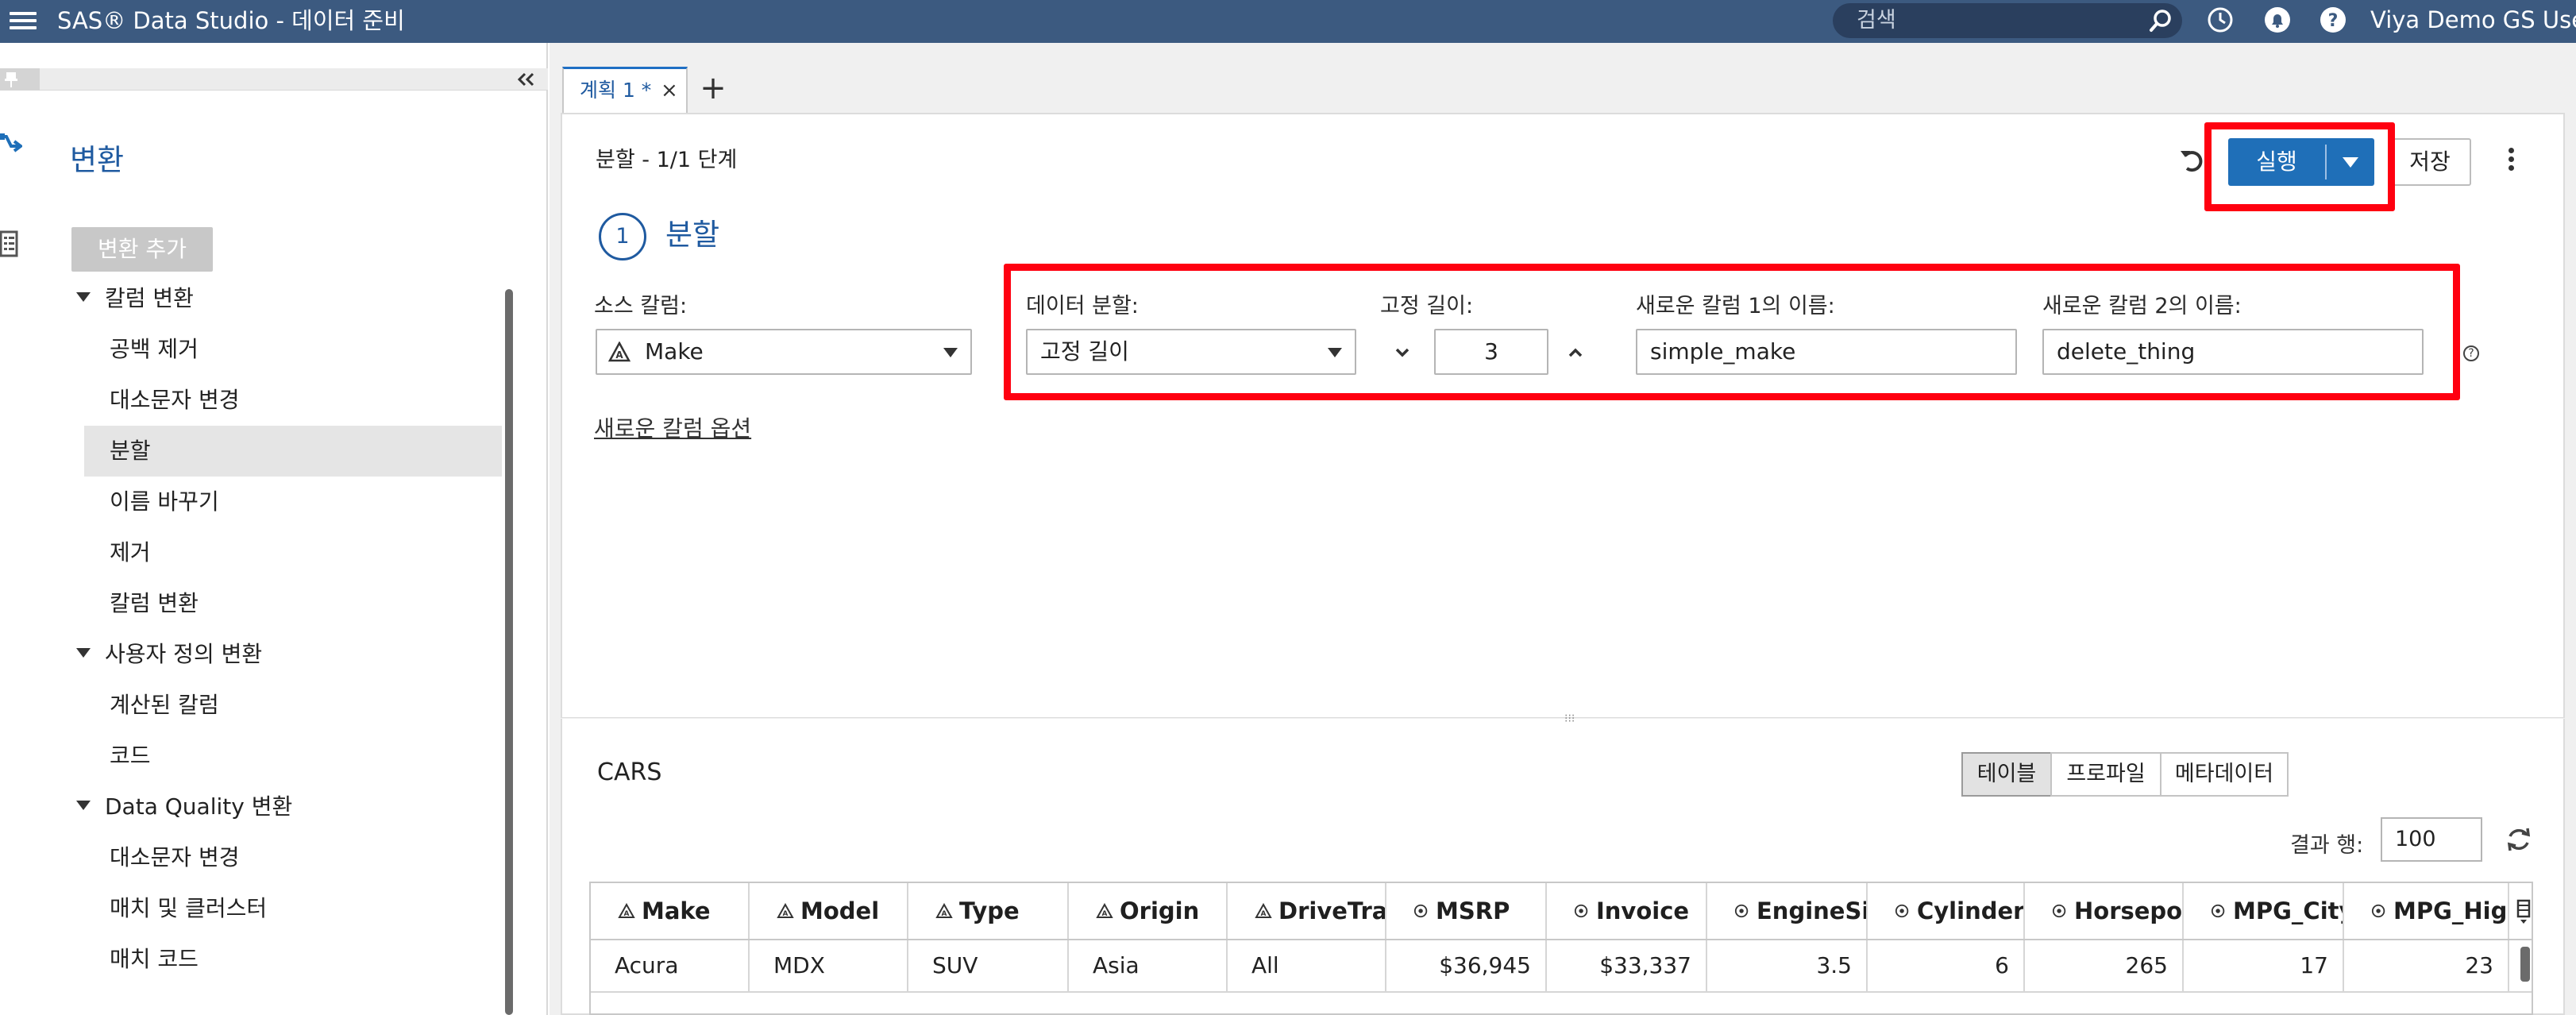  Describe the element at coordinates (2525, 965) in the screenshot. I see `grid-scrollbar` at that location.